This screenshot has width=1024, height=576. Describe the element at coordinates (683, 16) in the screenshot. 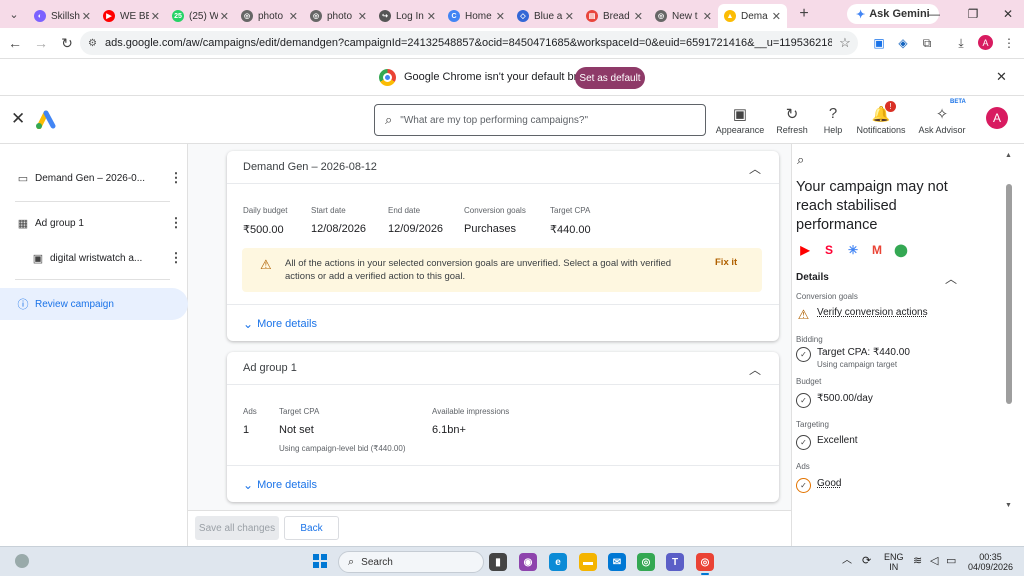

I see `browser-tab: ◎ New t ✕` at that location.